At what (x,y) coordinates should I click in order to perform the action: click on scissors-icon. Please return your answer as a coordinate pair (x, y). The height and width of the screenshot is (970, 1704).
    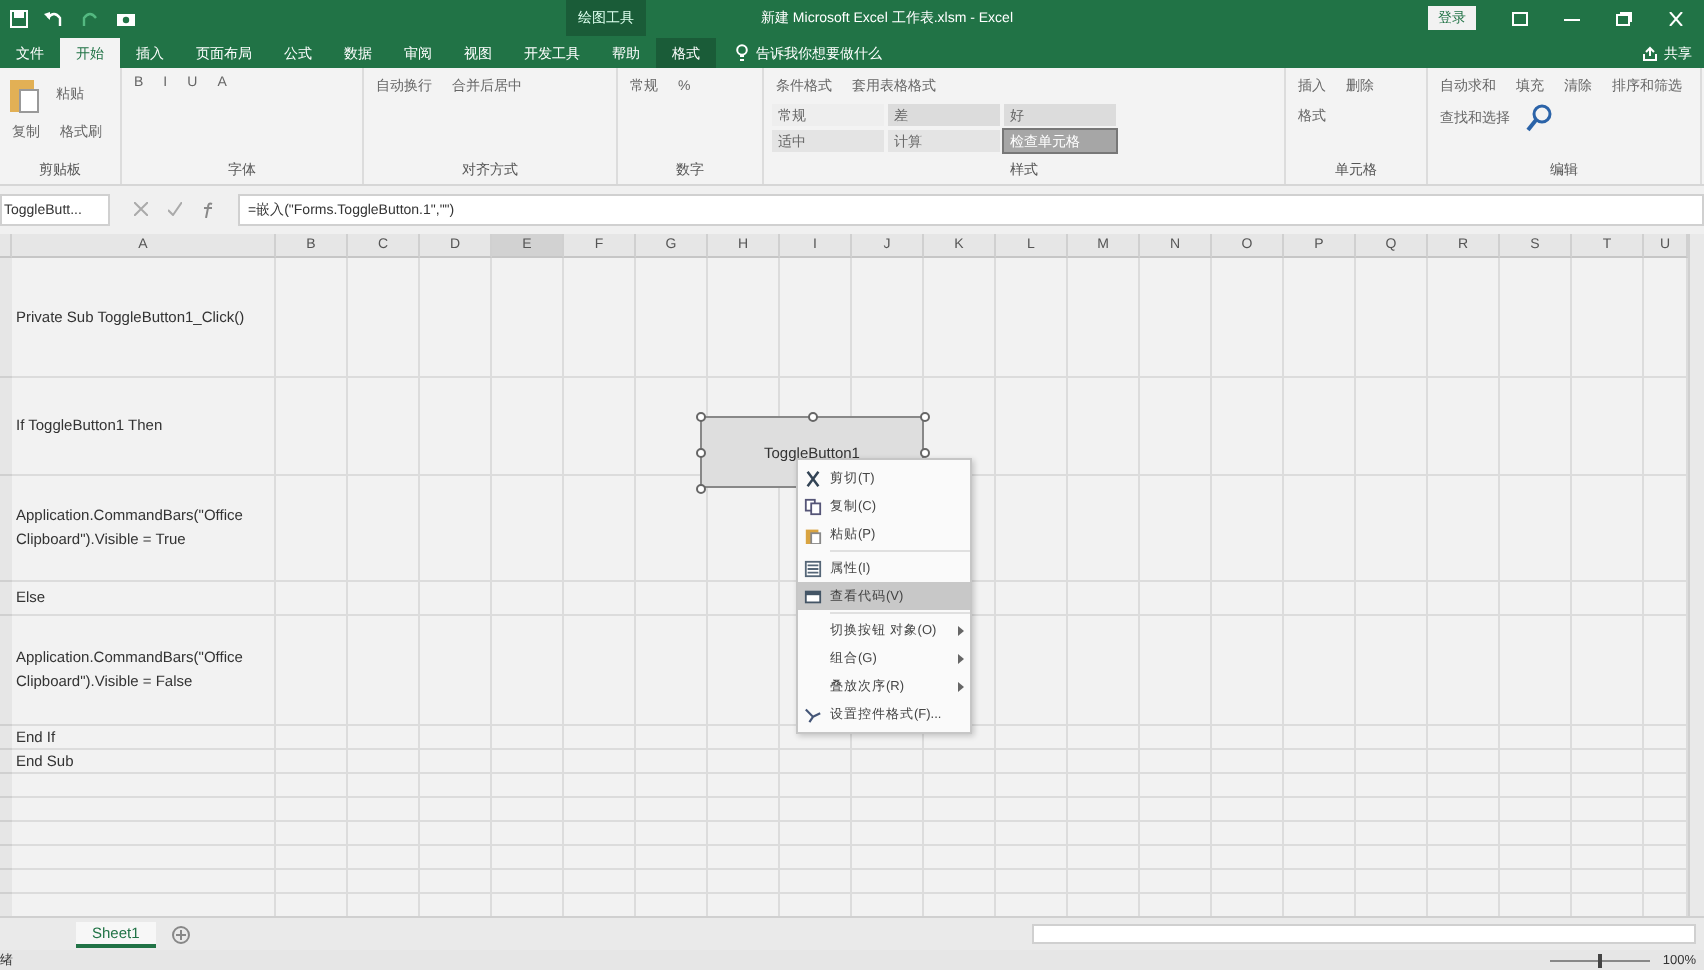
    Looking at the image, I should click on (813, 478).